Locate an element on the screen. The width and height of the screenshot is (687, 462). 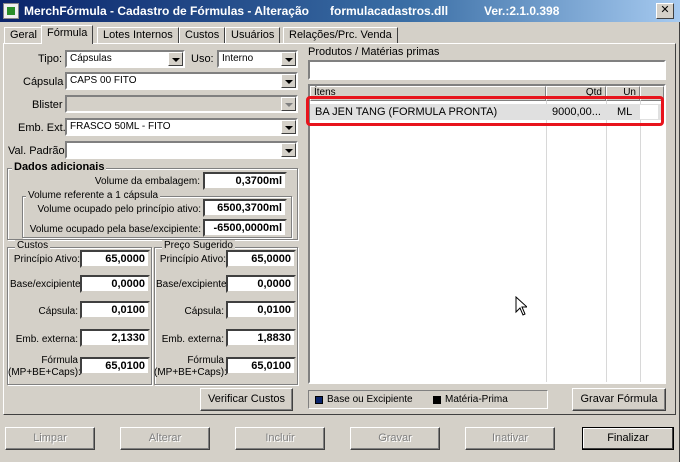
custo-emb-label: Emb. externa: is located at coordinates (46, 339).